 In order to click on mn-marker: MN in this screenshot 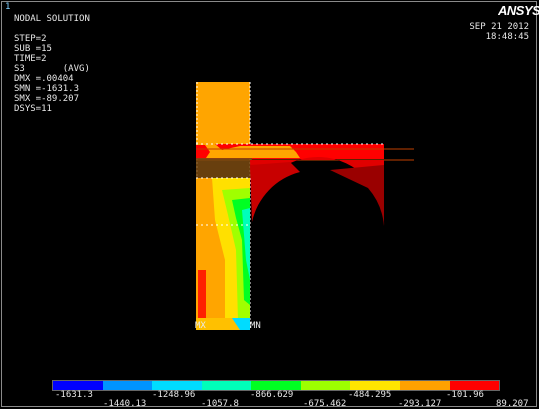, I will do `click(255, 326)`.